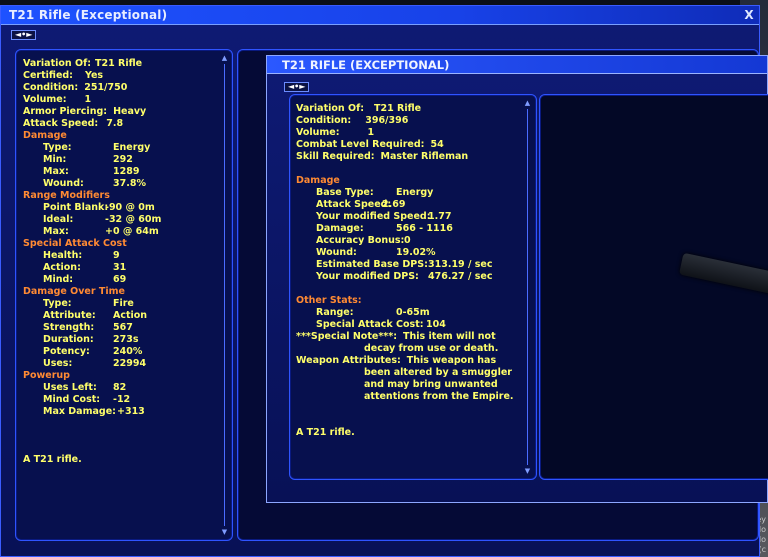 Image resolution: width=768 pixels, height=557 pixels. What do you see at coordinates (345, 192) in the screenshot?
I see `attribute-label: Base Type:` at bounding box center [345, 192].